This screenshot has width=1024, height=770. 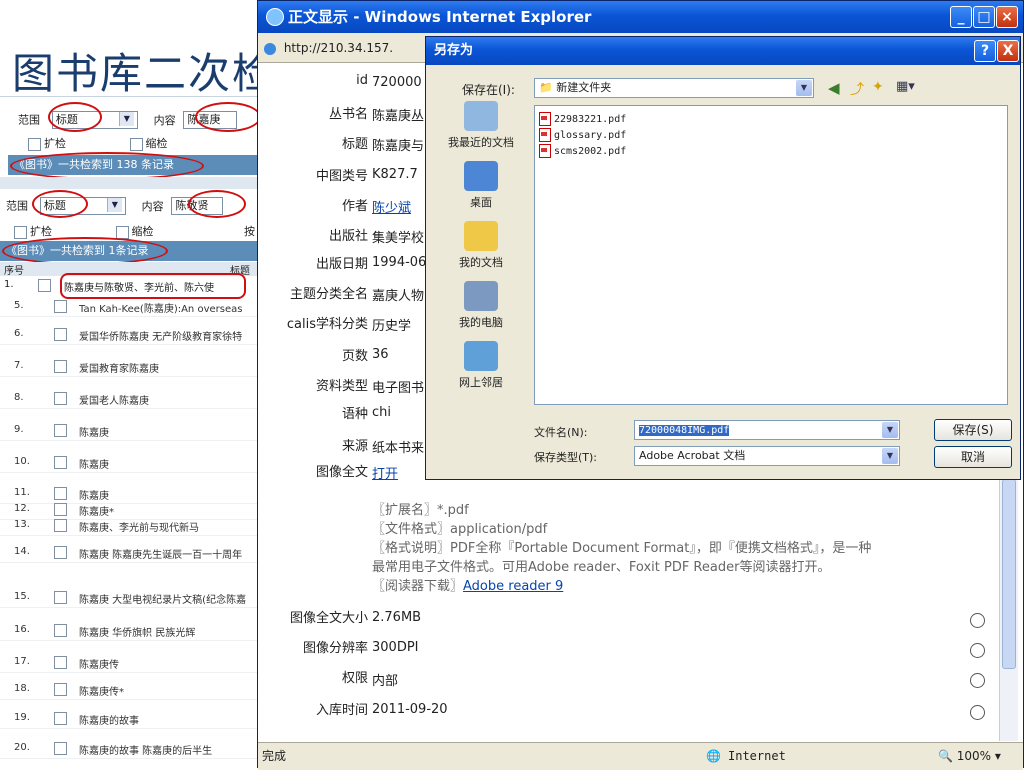 What do you see at coordinates (723, 51) in the screenshot?
I see `dialog-titlebar: 另存为 ? X` at bounding box center [723, 51].